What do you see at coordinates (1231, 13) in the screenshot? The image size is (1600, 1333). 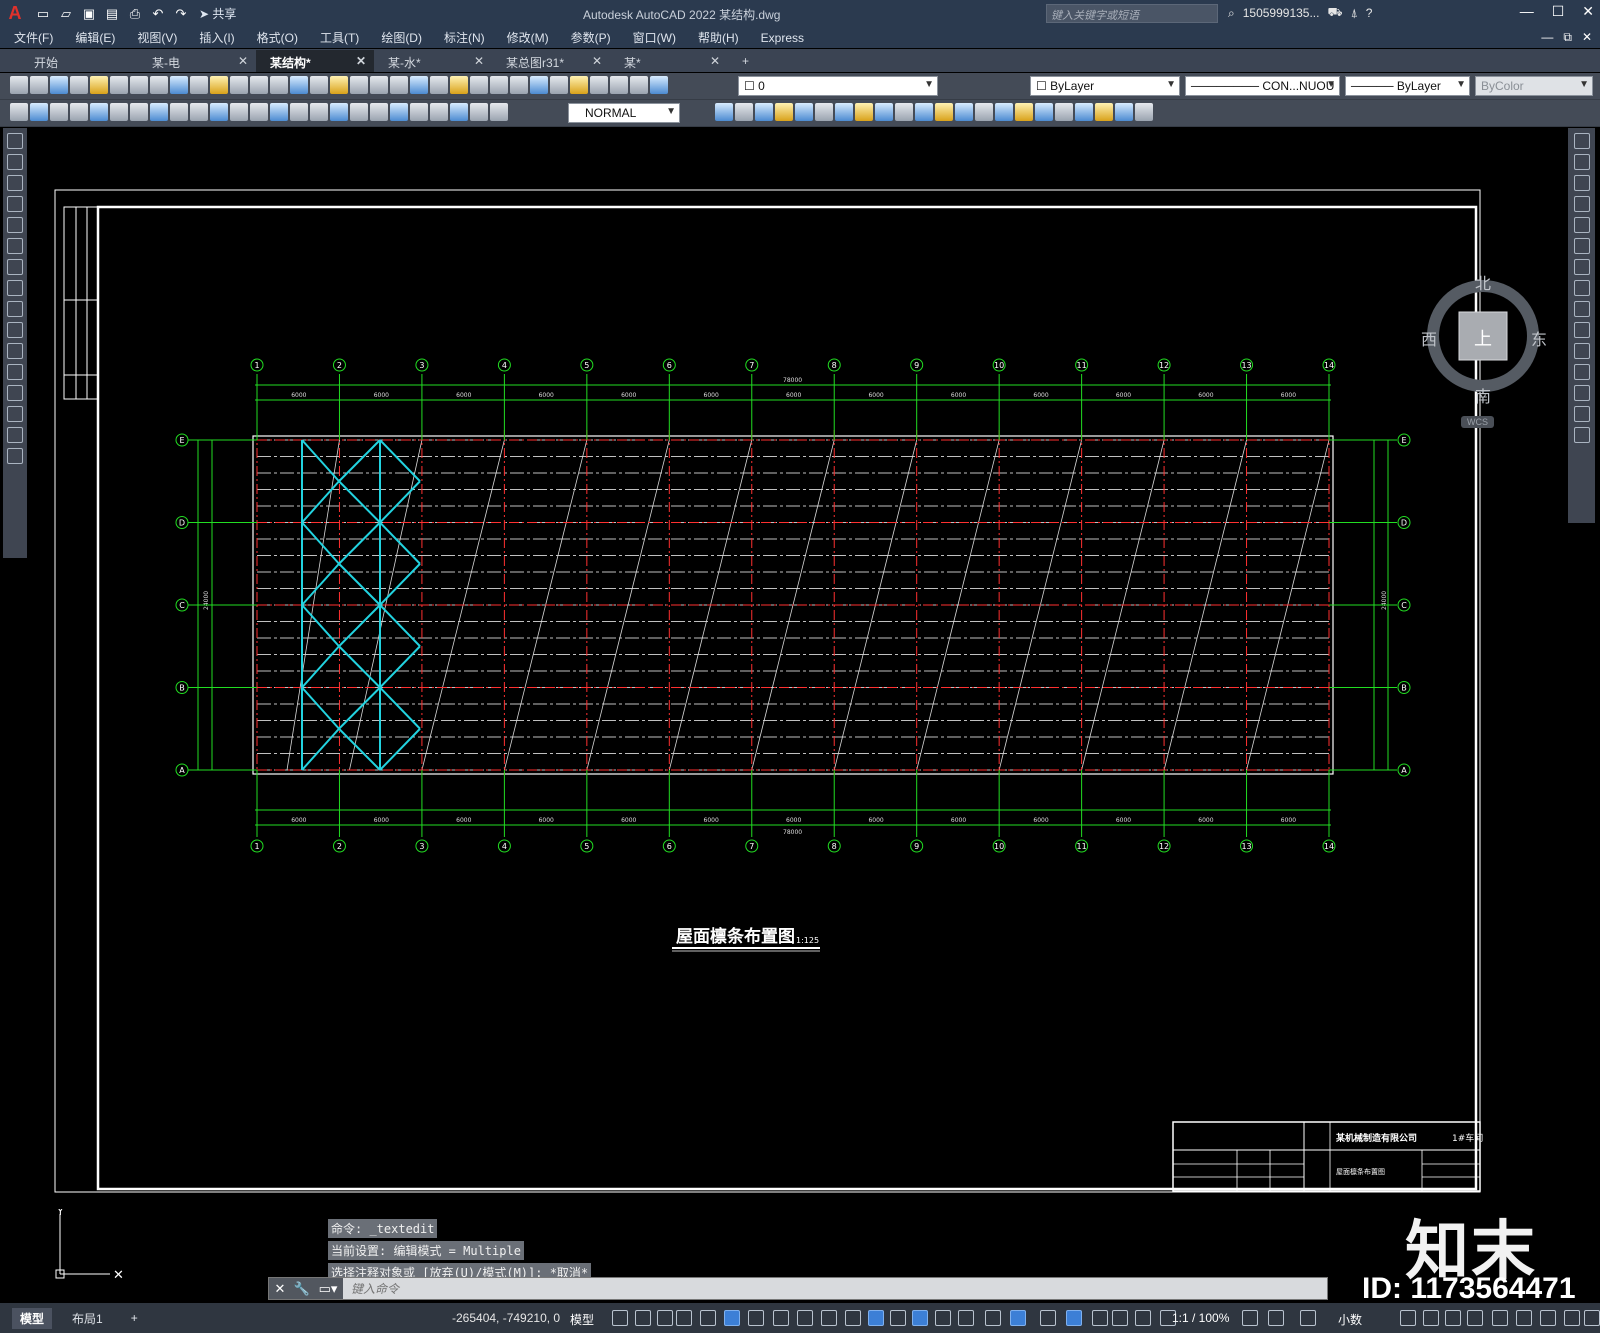 I see `search-icon: ⌕` at bounding box center [1231, 13].